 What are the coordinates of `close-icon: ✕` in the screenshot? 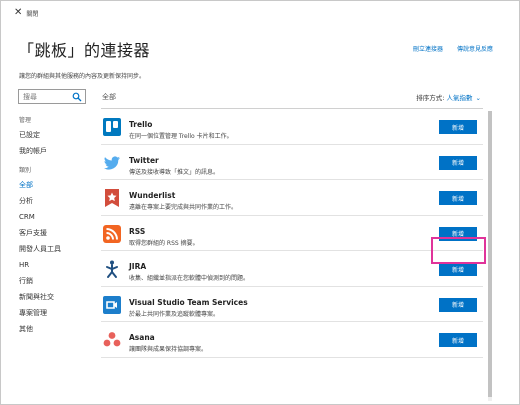 It's located at (18, 12).